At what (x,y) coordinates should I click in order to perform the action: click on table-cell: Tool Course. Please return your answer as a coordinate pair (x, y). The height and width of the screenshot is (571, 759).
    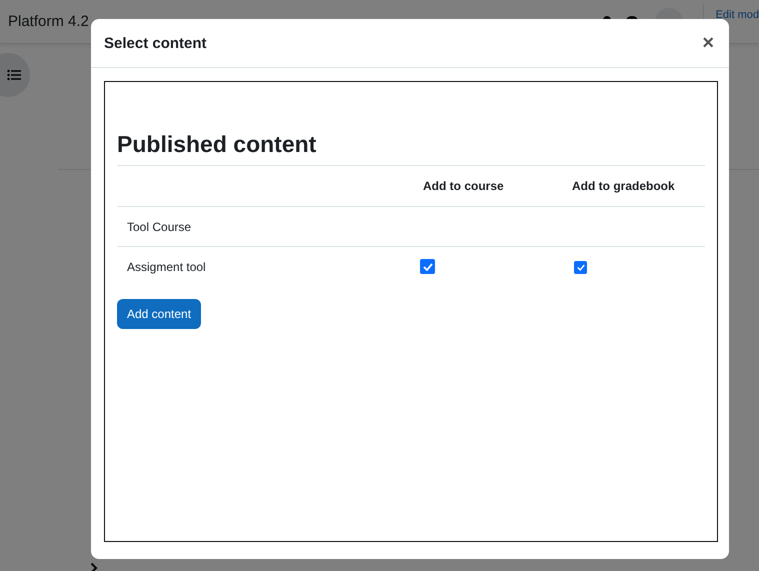
    Looking at the image, I should click on (269, 226).